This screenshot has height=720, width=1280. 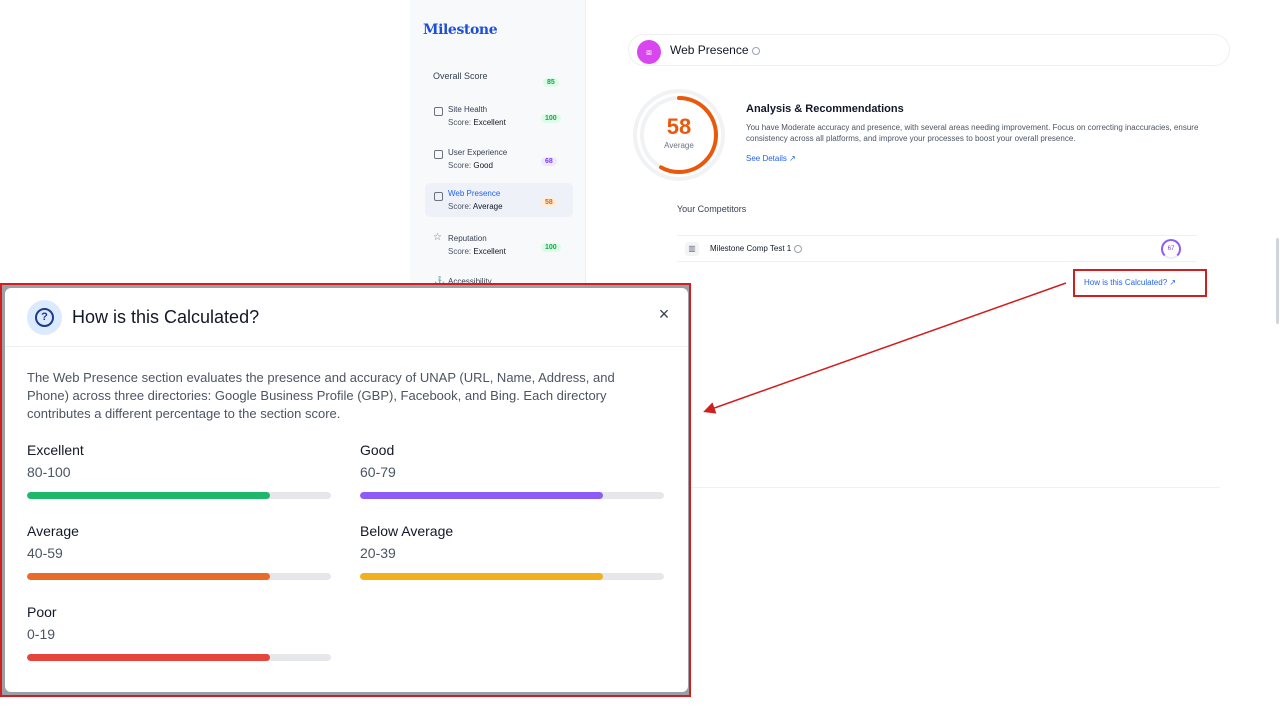 What do you see at coordinates (1277, 281) in the screenshot?
I see `scrollbar` at bounding box center [1277, 281].